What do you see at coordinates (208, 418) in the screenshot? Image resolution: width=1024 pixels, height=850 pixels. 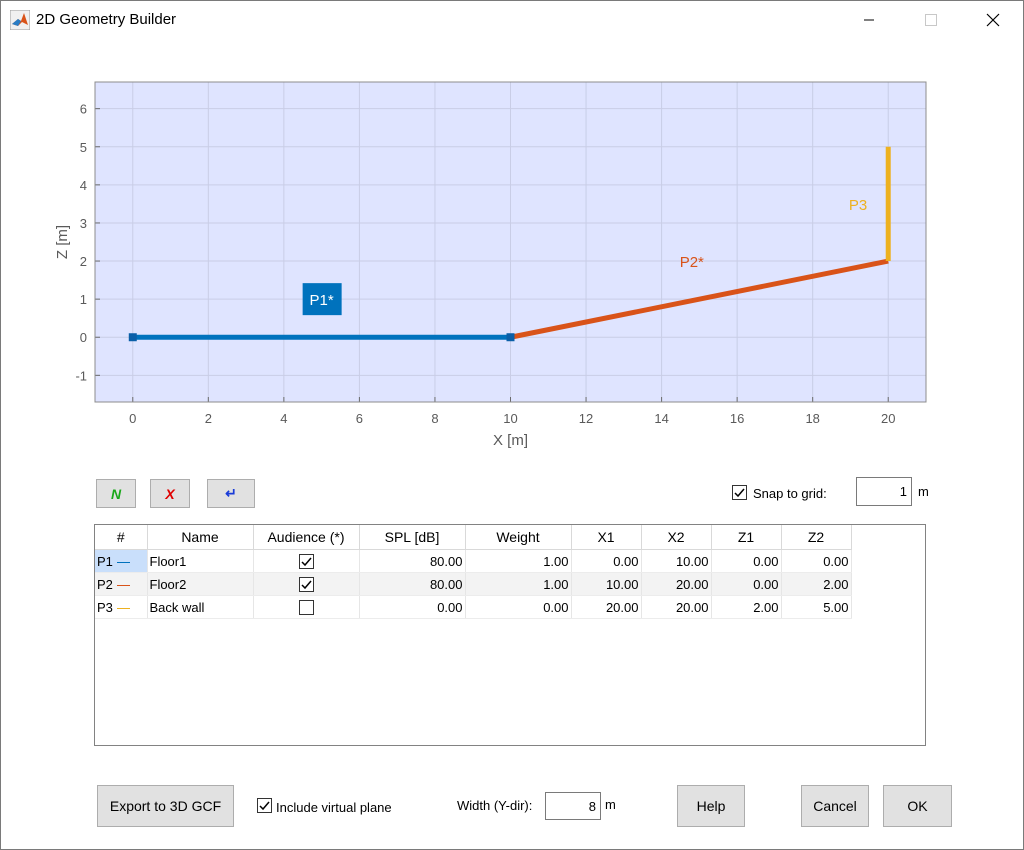 I see `tick-label-x: 2` at bounding box center [208, 418].